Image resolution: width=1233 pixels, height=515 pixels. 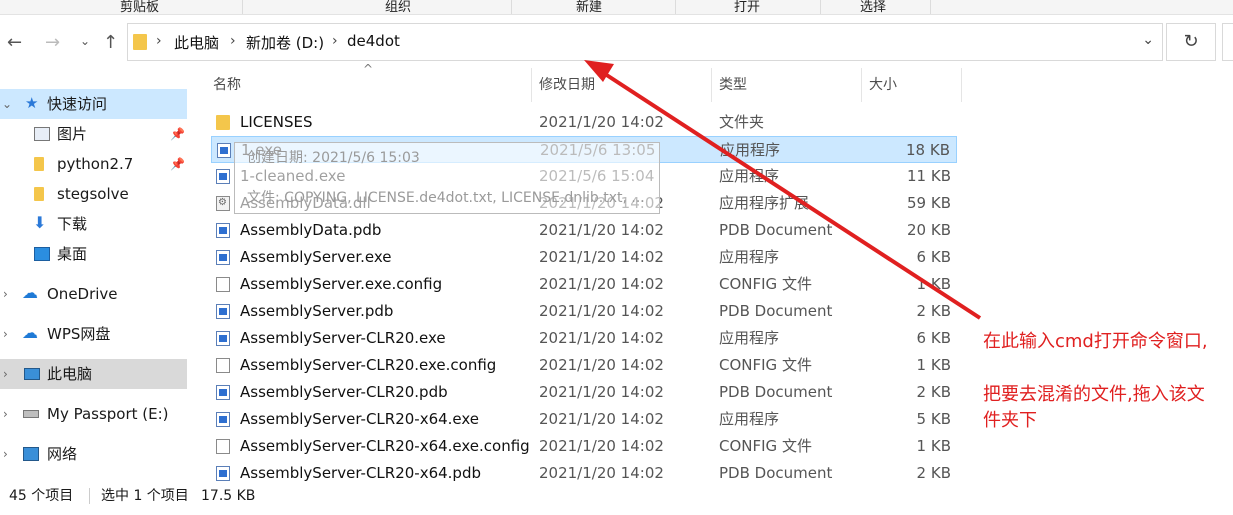 What do you see at coordinates (145, 496) in the screenshot?
I see `status-selected: 选中 1 个项目` at bounding box center [145, 496].